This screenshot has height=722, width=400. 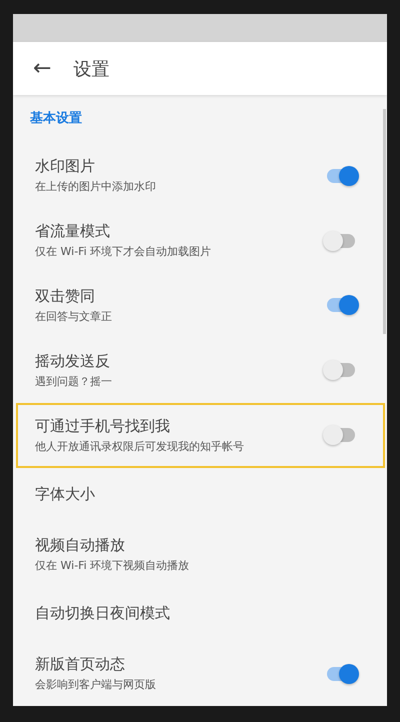 What do you see at coordinates (80, 545) in the screenshot?
I see `setting-title: 视频自动播放` at bounding box center [80, 545].